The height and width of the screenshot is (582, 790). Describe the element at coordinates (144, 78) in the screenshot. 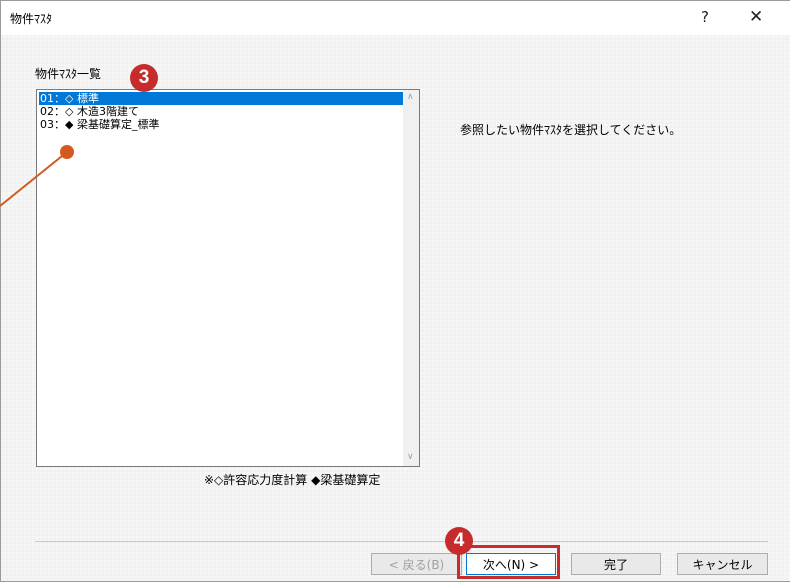

I see `step-3-badge: 3` at that location.